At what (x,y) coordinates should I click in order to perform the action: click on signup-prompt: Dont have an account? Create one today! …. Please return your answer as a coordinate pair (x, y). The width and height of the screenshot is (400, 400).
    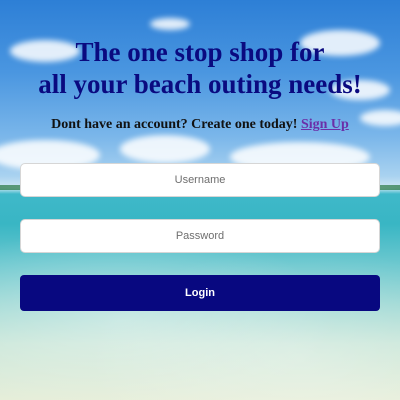
    Looking at the image, I should click on (200, 125).